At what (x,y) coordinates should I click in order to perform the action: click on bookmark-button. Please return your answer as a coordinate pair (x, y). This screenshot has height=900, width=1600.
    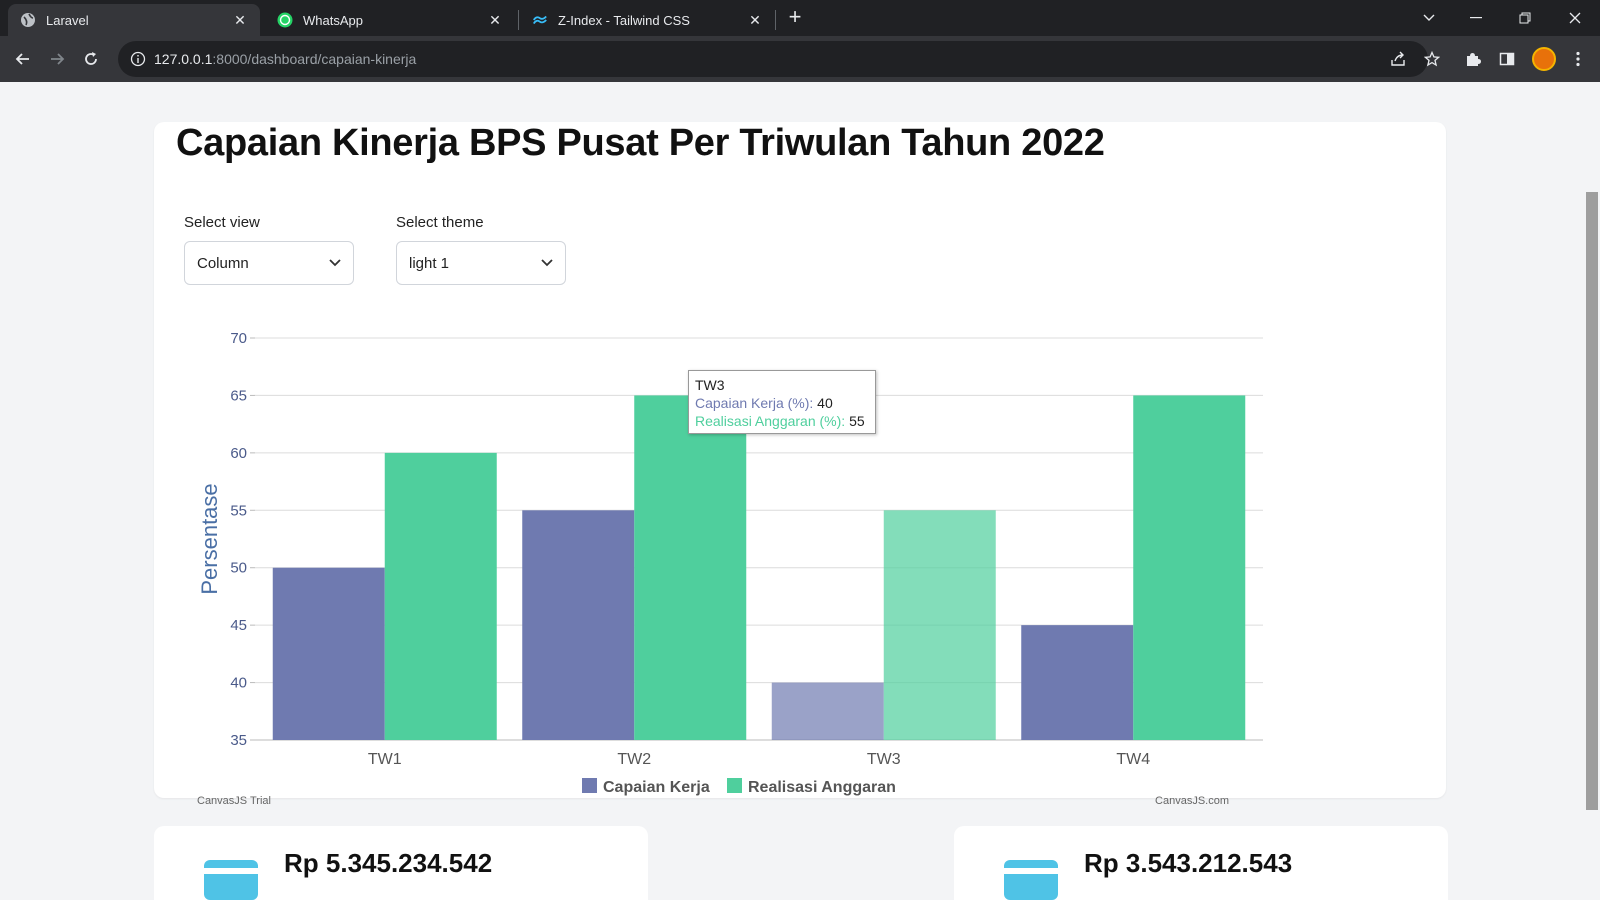
    Looking at the image, I should click on (1432, 59).